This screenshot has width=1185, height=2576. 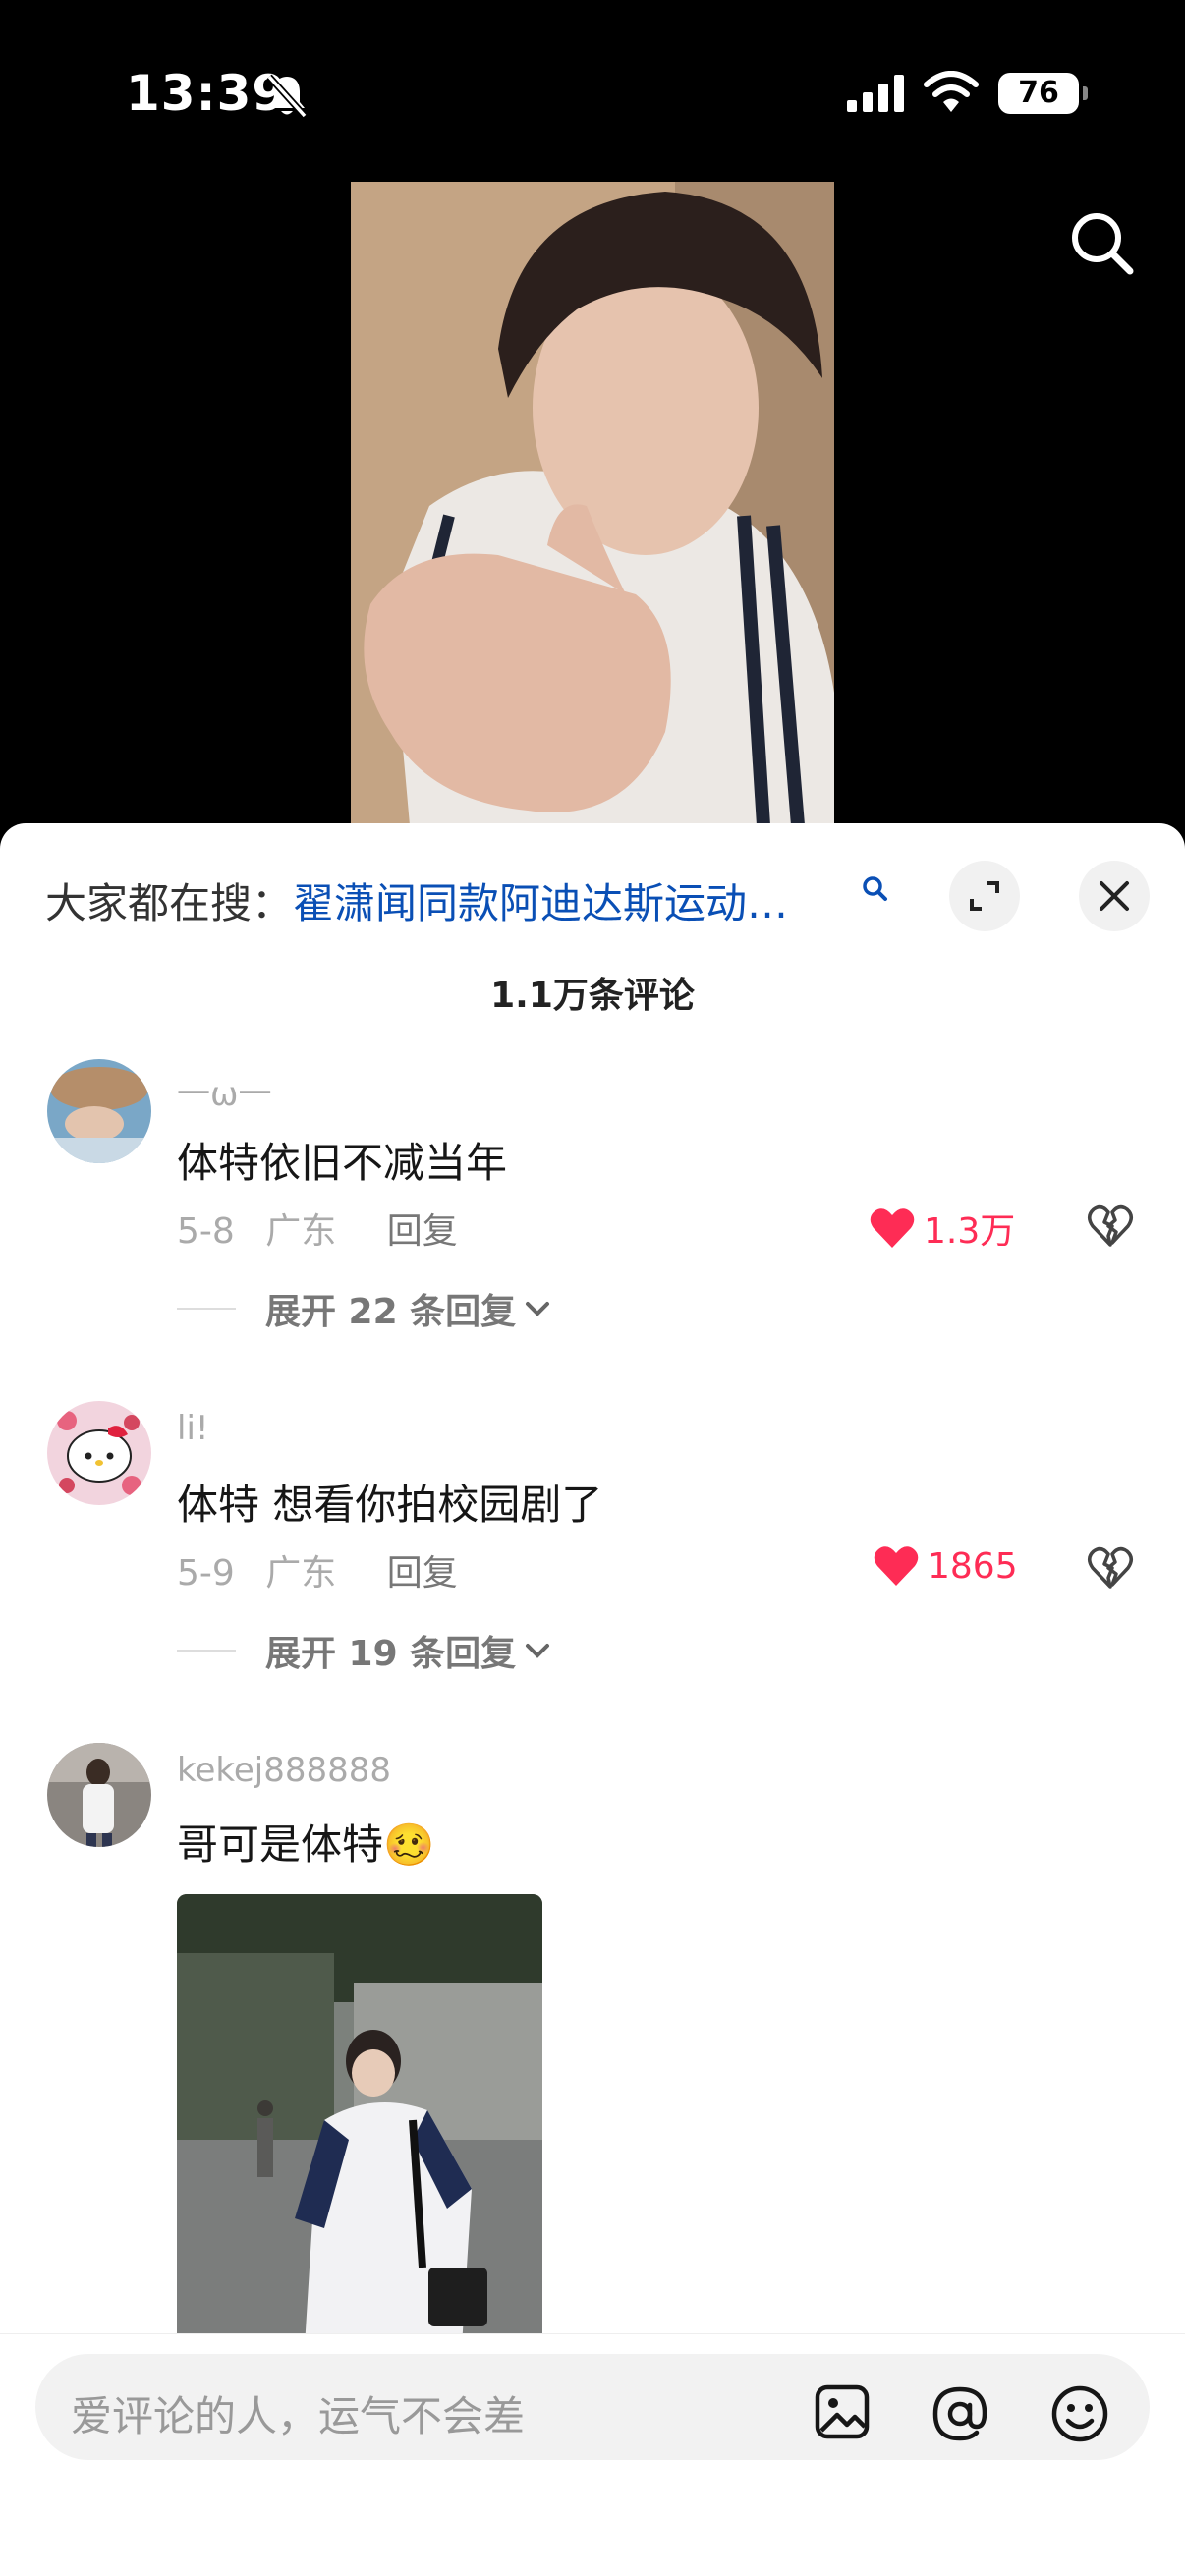 What do you see at coordinates (843, 2411) in the screenshot?
I see `image-icon` at bounding box center [843, 2411].